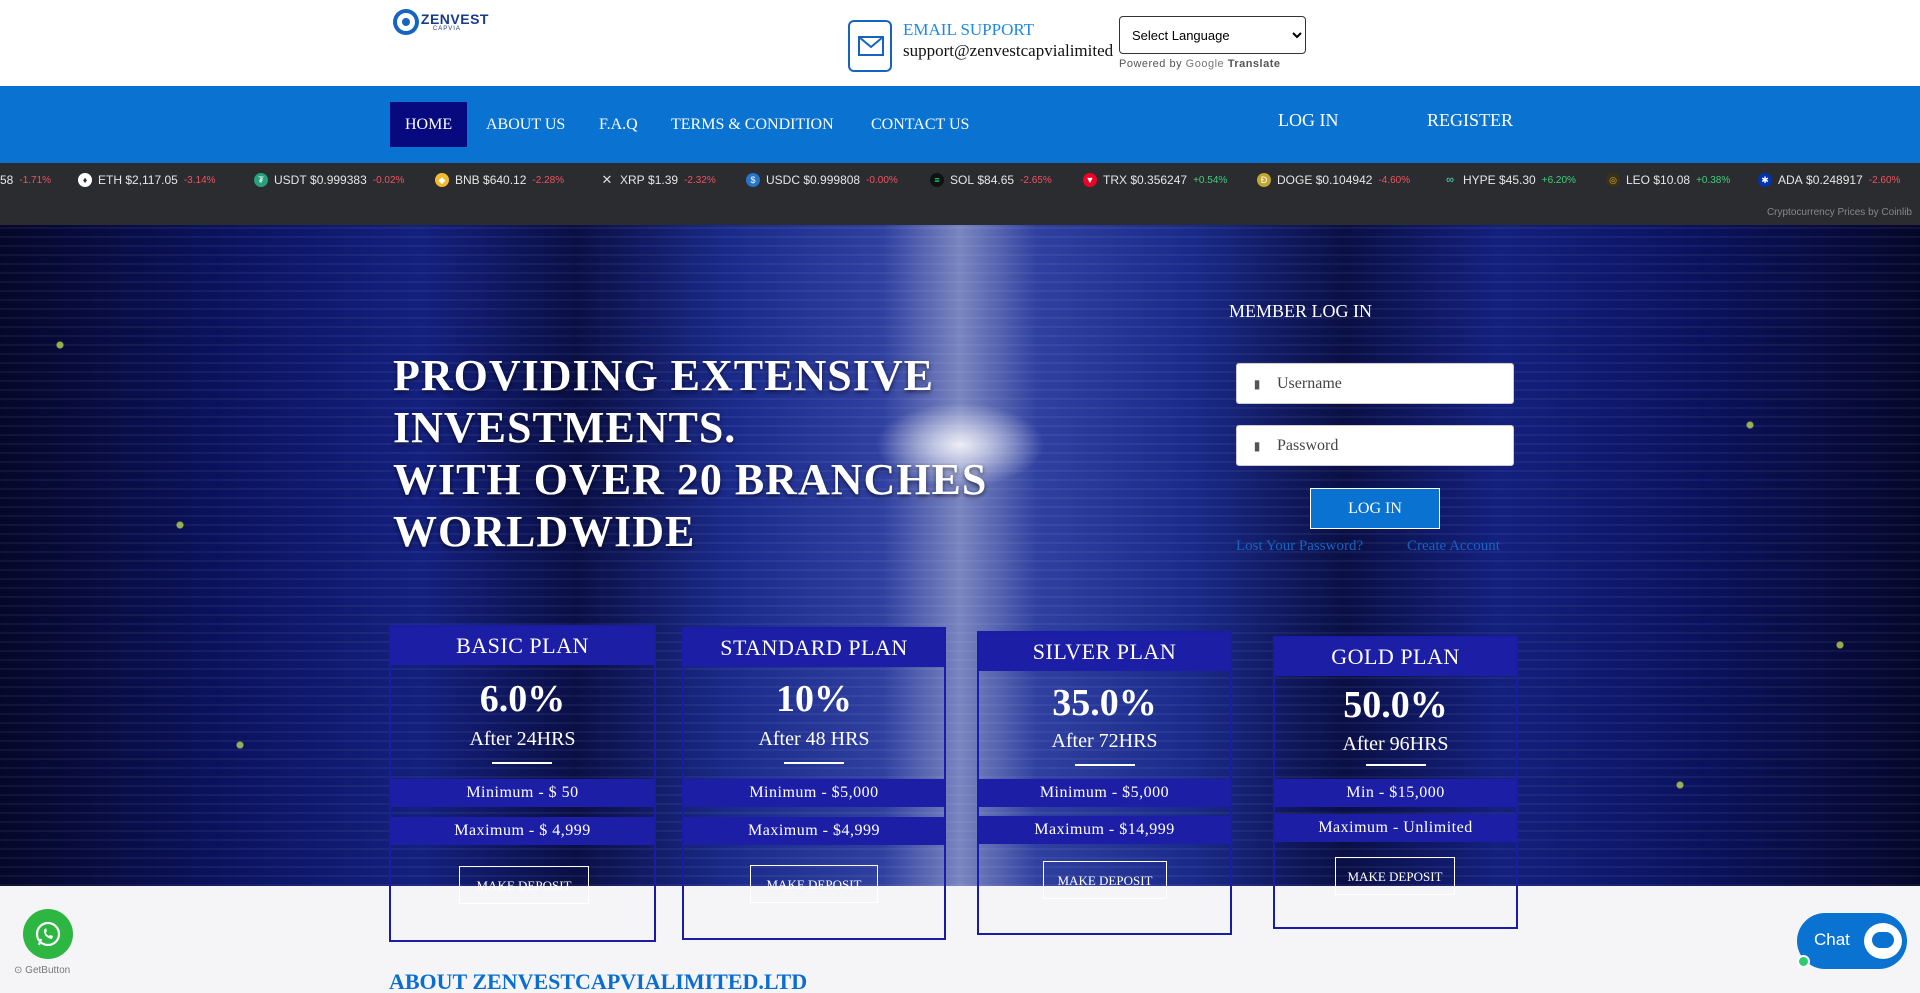  Describe the element at coordinates (1375, 383) in the screenshot. I see `username-field: ▮ Username` at that location.